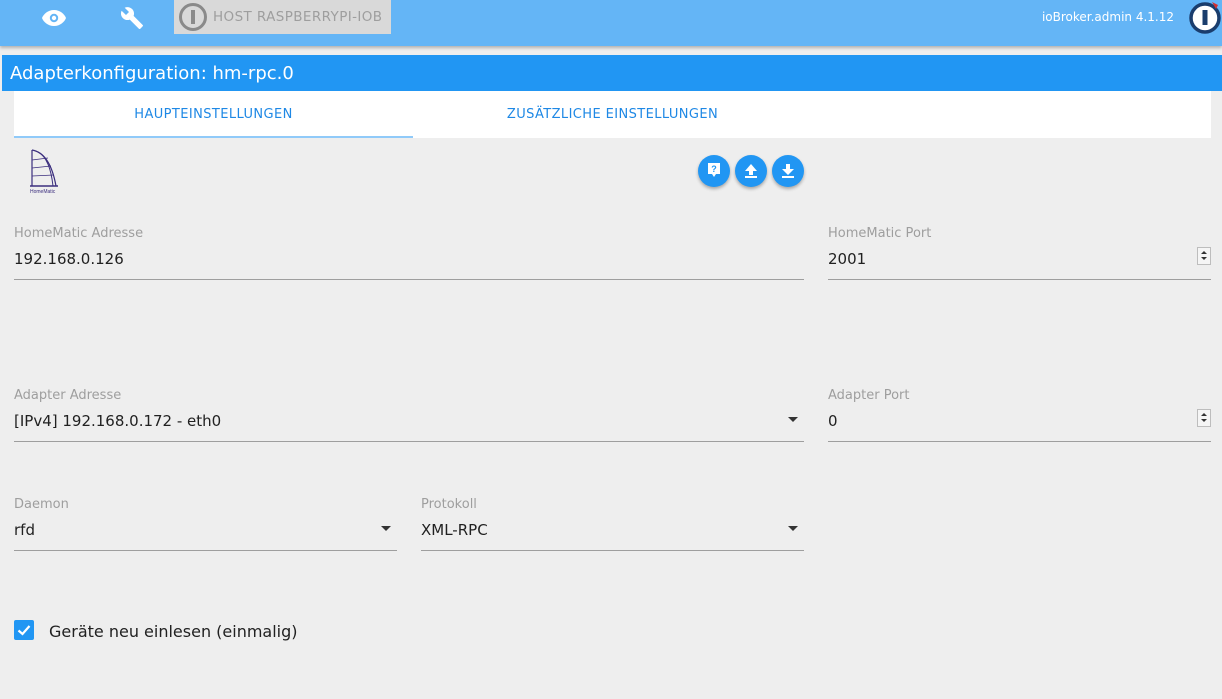  What do you see at coordinates (869, 395) in the screenshot?
I see `adapter-port-label: Adapter Port` at bounding box center [869, 395].